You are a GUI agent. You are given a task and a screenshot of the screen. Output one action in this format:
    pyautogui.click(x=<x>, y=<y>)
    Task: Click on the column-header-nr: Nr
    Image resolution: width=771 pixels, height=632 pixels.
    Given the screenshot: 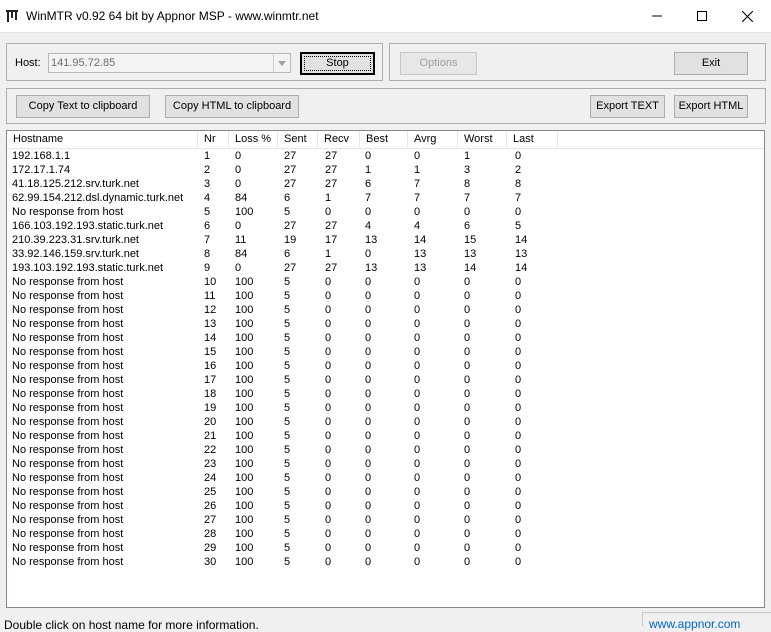 What is the action you would take?
    pyautogui.click(x=213, y=139)
    